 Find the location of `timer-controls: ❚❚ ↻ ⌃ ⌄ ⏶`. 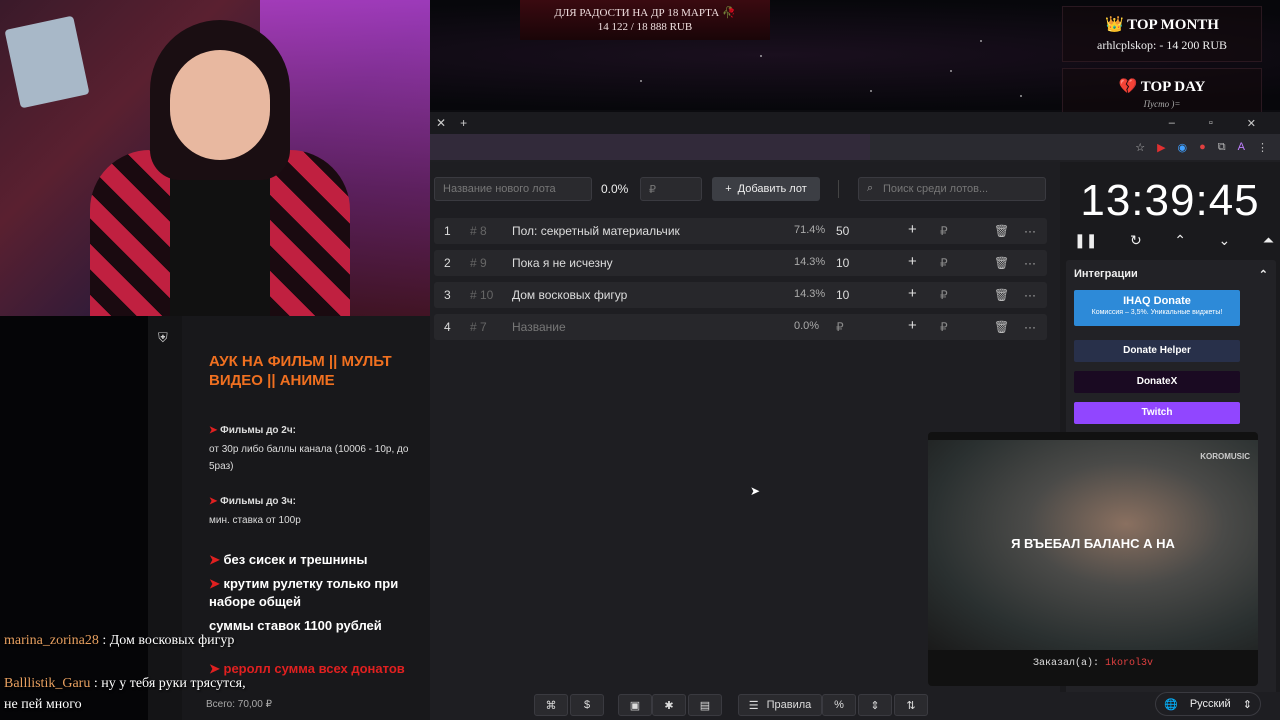

timer-controls: ❚❚ ↻ ⌃ ⌄ ⏶ is located at coordinates (1174, 240).